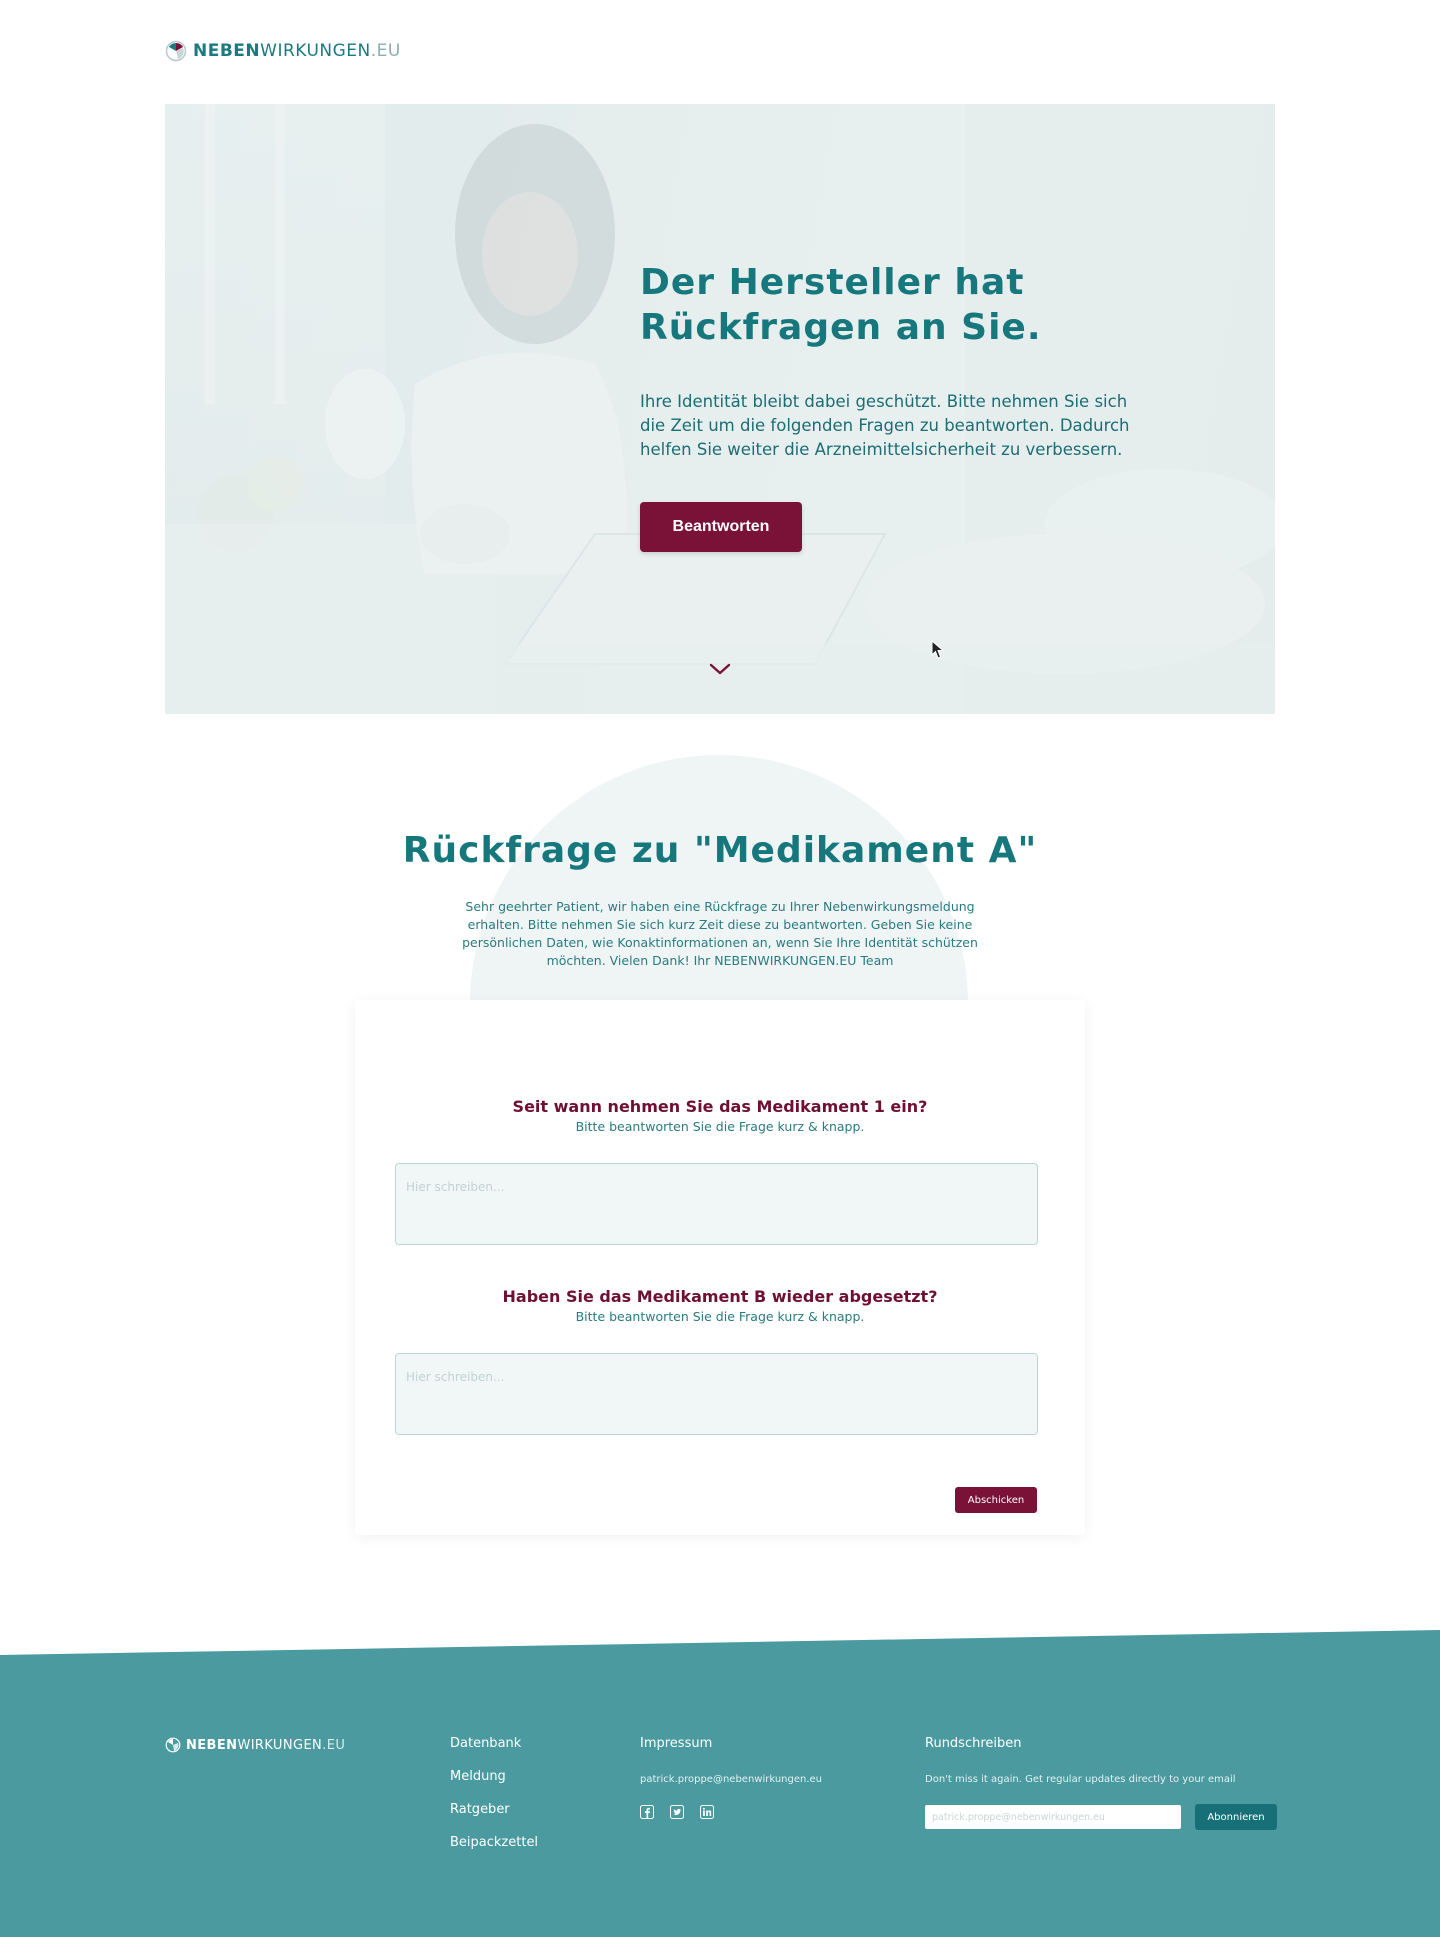 The width and height of the screenshot is (1440, 1937). What do you see at coordinates (716, 1394) in the screenshot?
I see `answer-2-field` at bounding box center [716, 1394].